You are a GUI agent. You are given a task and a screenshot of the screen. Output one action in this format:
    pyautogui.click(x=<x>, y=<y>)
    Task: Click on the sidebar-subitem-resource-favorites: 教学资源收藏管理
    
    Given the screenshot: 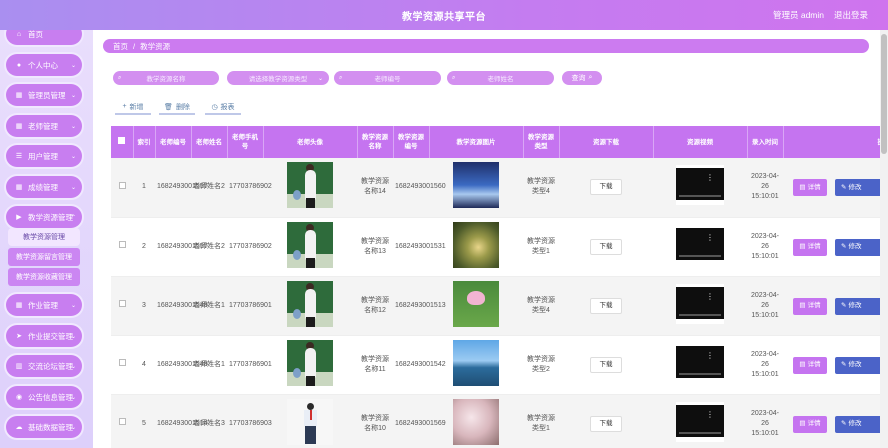 What is the action you would take?
    pyautogui.click(x=44, y=277)
    